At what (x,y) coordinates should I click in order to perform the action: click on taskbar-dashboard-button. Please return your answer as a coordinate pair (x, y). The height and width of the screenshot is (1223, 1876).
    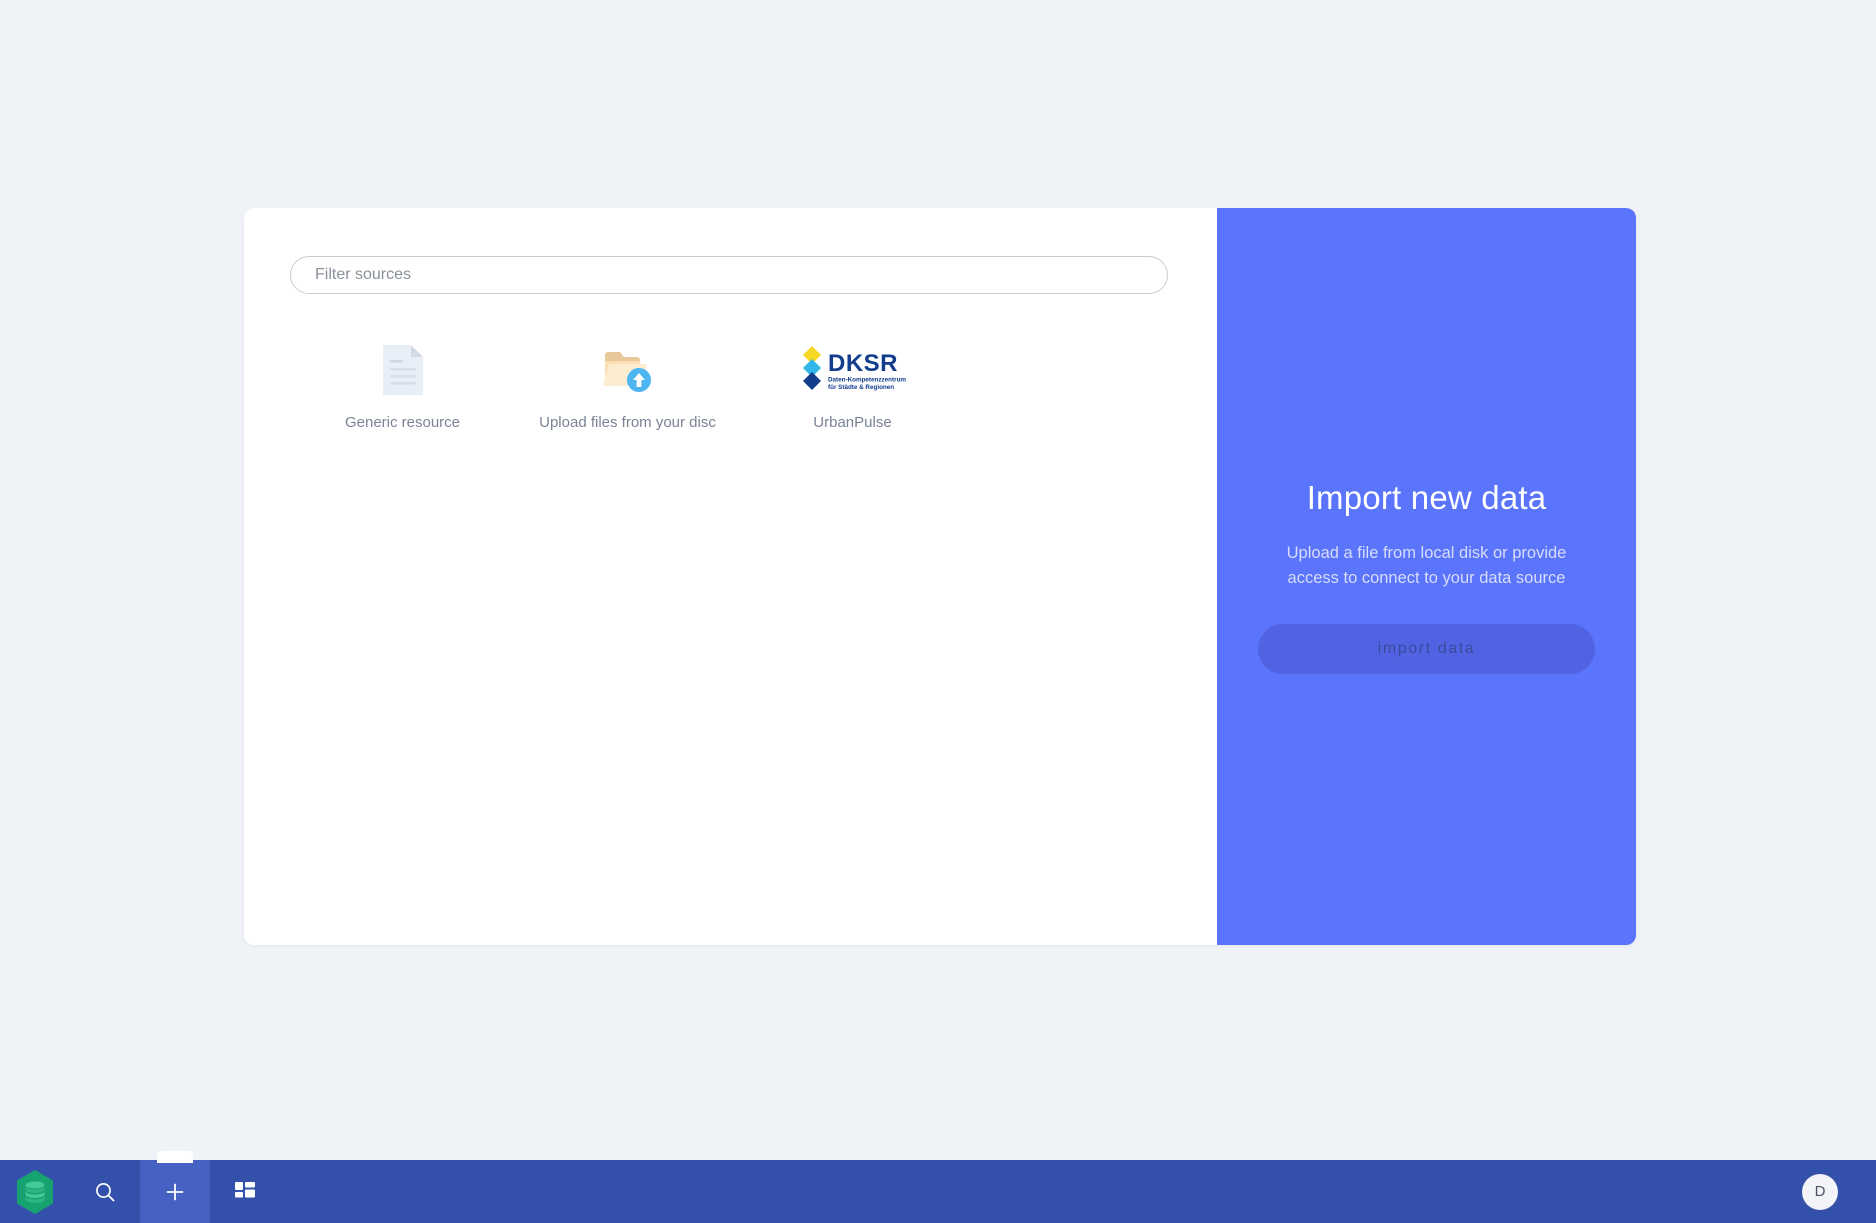
    Looking at the image, I should click on (245, 1191).